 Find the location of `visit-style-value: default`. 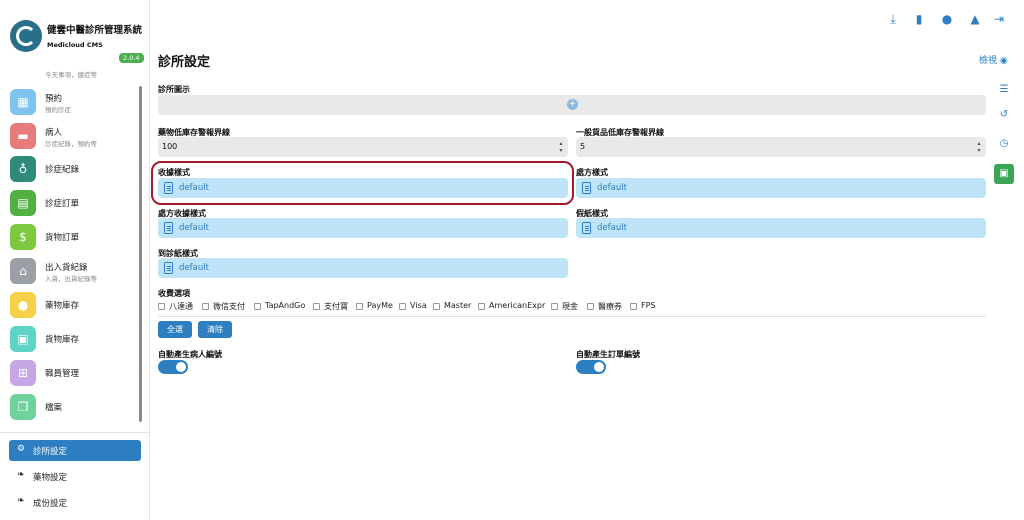

visit-style-value: default is located at coordinates (194, 268).